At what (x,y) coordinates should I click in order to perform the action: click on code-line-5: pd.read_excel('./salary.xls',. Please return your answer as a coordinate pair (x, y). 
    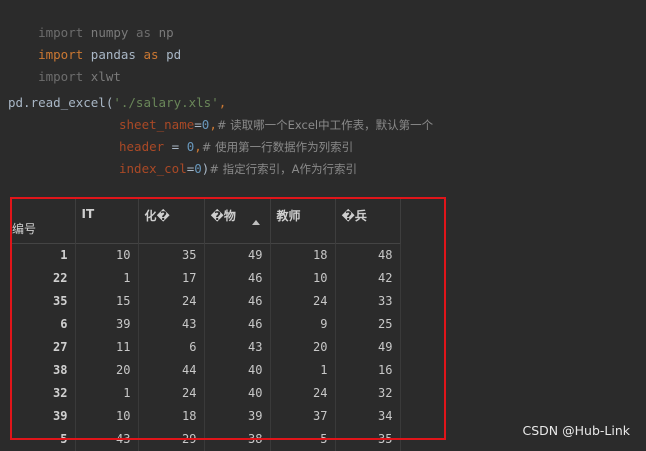
    Looking at the image, I should click on (117, 103).